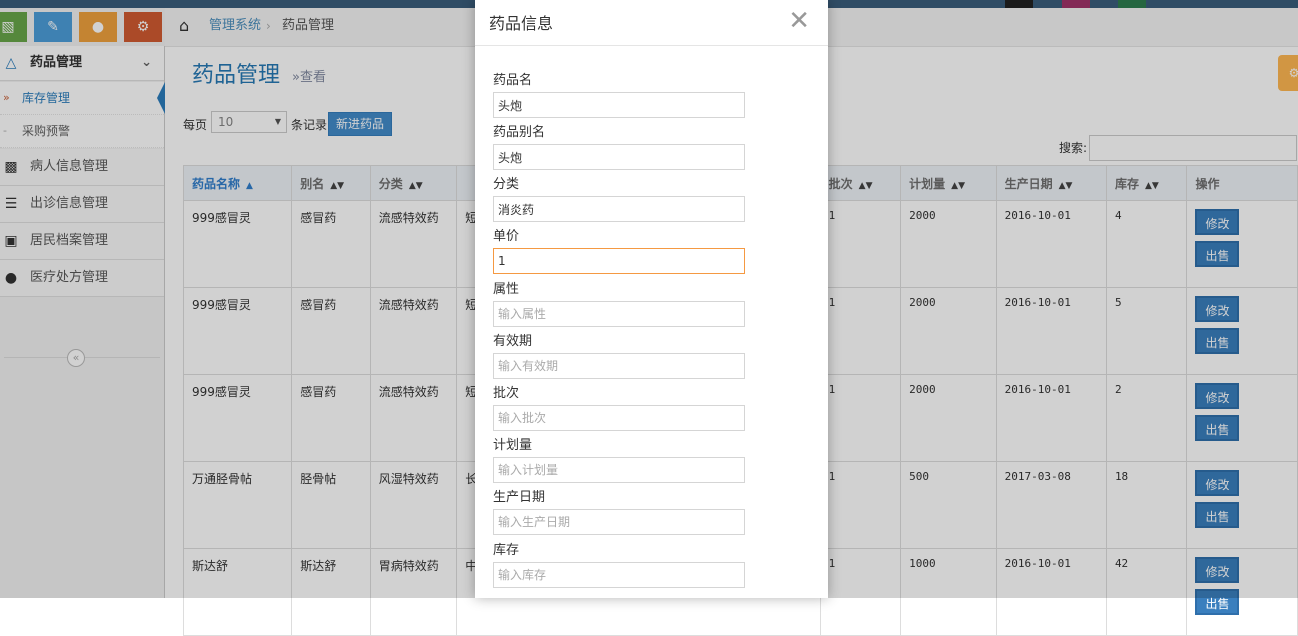 Image resolution: width=1298 pixels, height=636 pixels. What do you see at coordinates (521, 23) in the screenshot?
I see `modal-title: 药品信息` at bounding box center [521, 23].